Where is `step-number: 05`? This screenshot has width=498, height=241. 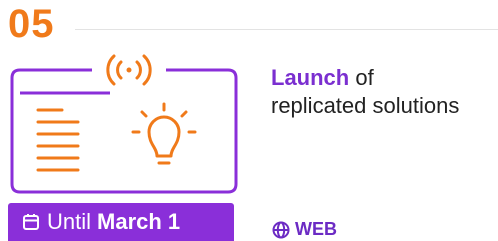
step-number: 05 is located at coordinates (31, 24).